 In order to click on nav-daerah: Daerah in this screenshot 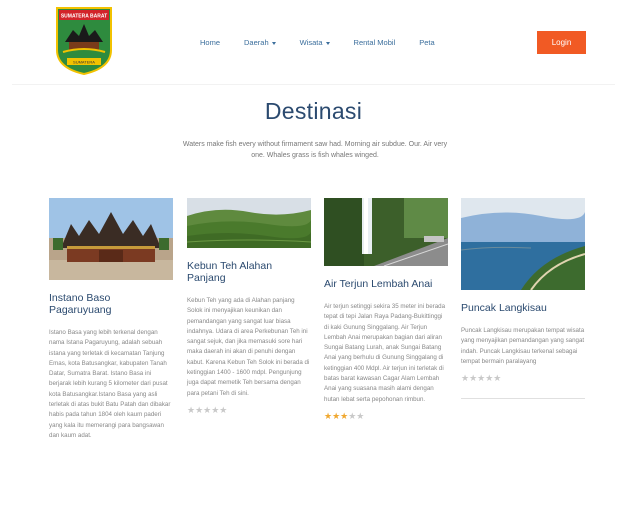, I will do `click(260, 42)`.